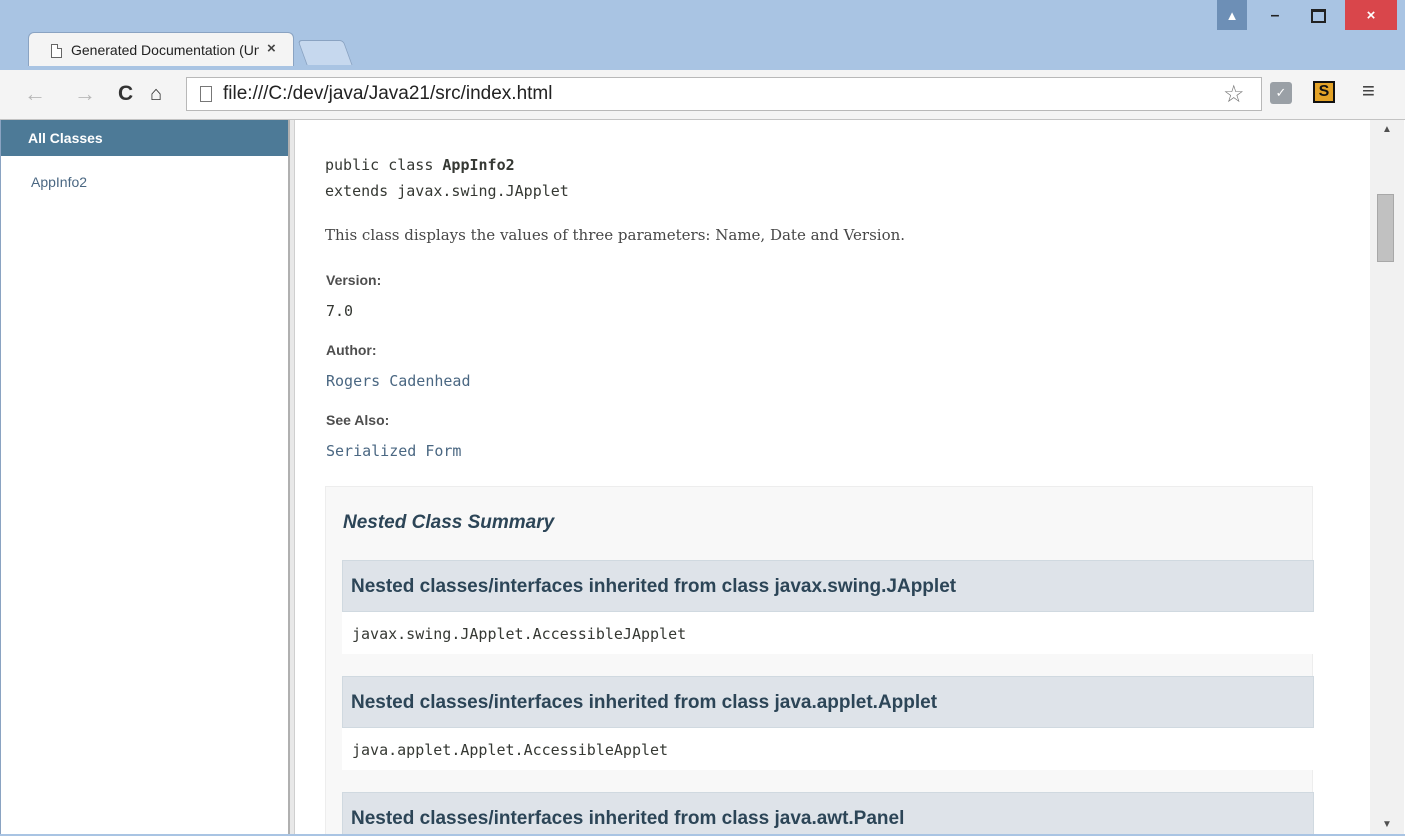 This screenshot has height=836, width=1405. What do you see at coordinates (398, 381) in the screenshot?
I see `author-value: Rogers Cadenhead` at bounding box center [398, 381].